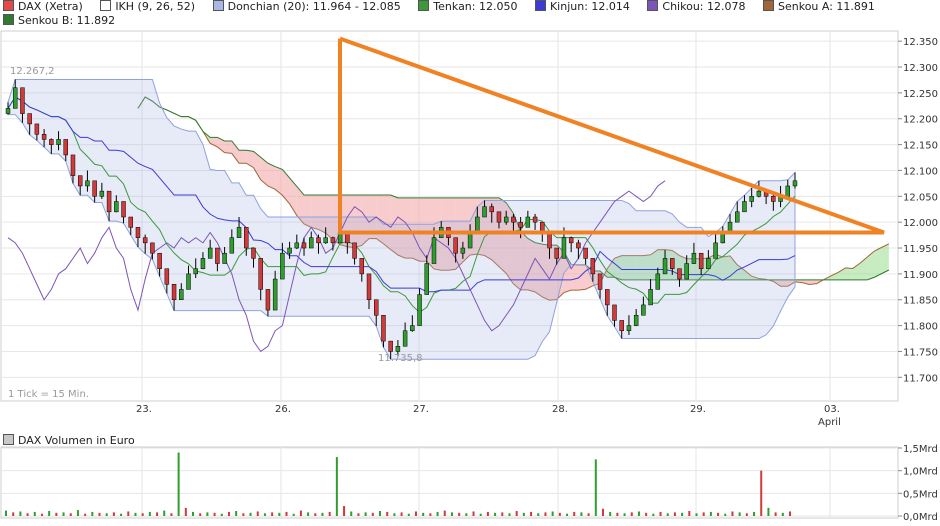 The image size is (940, 526). I want to click on legend-kinjun-label: Kinjun: 12.014, so click(589, 6).